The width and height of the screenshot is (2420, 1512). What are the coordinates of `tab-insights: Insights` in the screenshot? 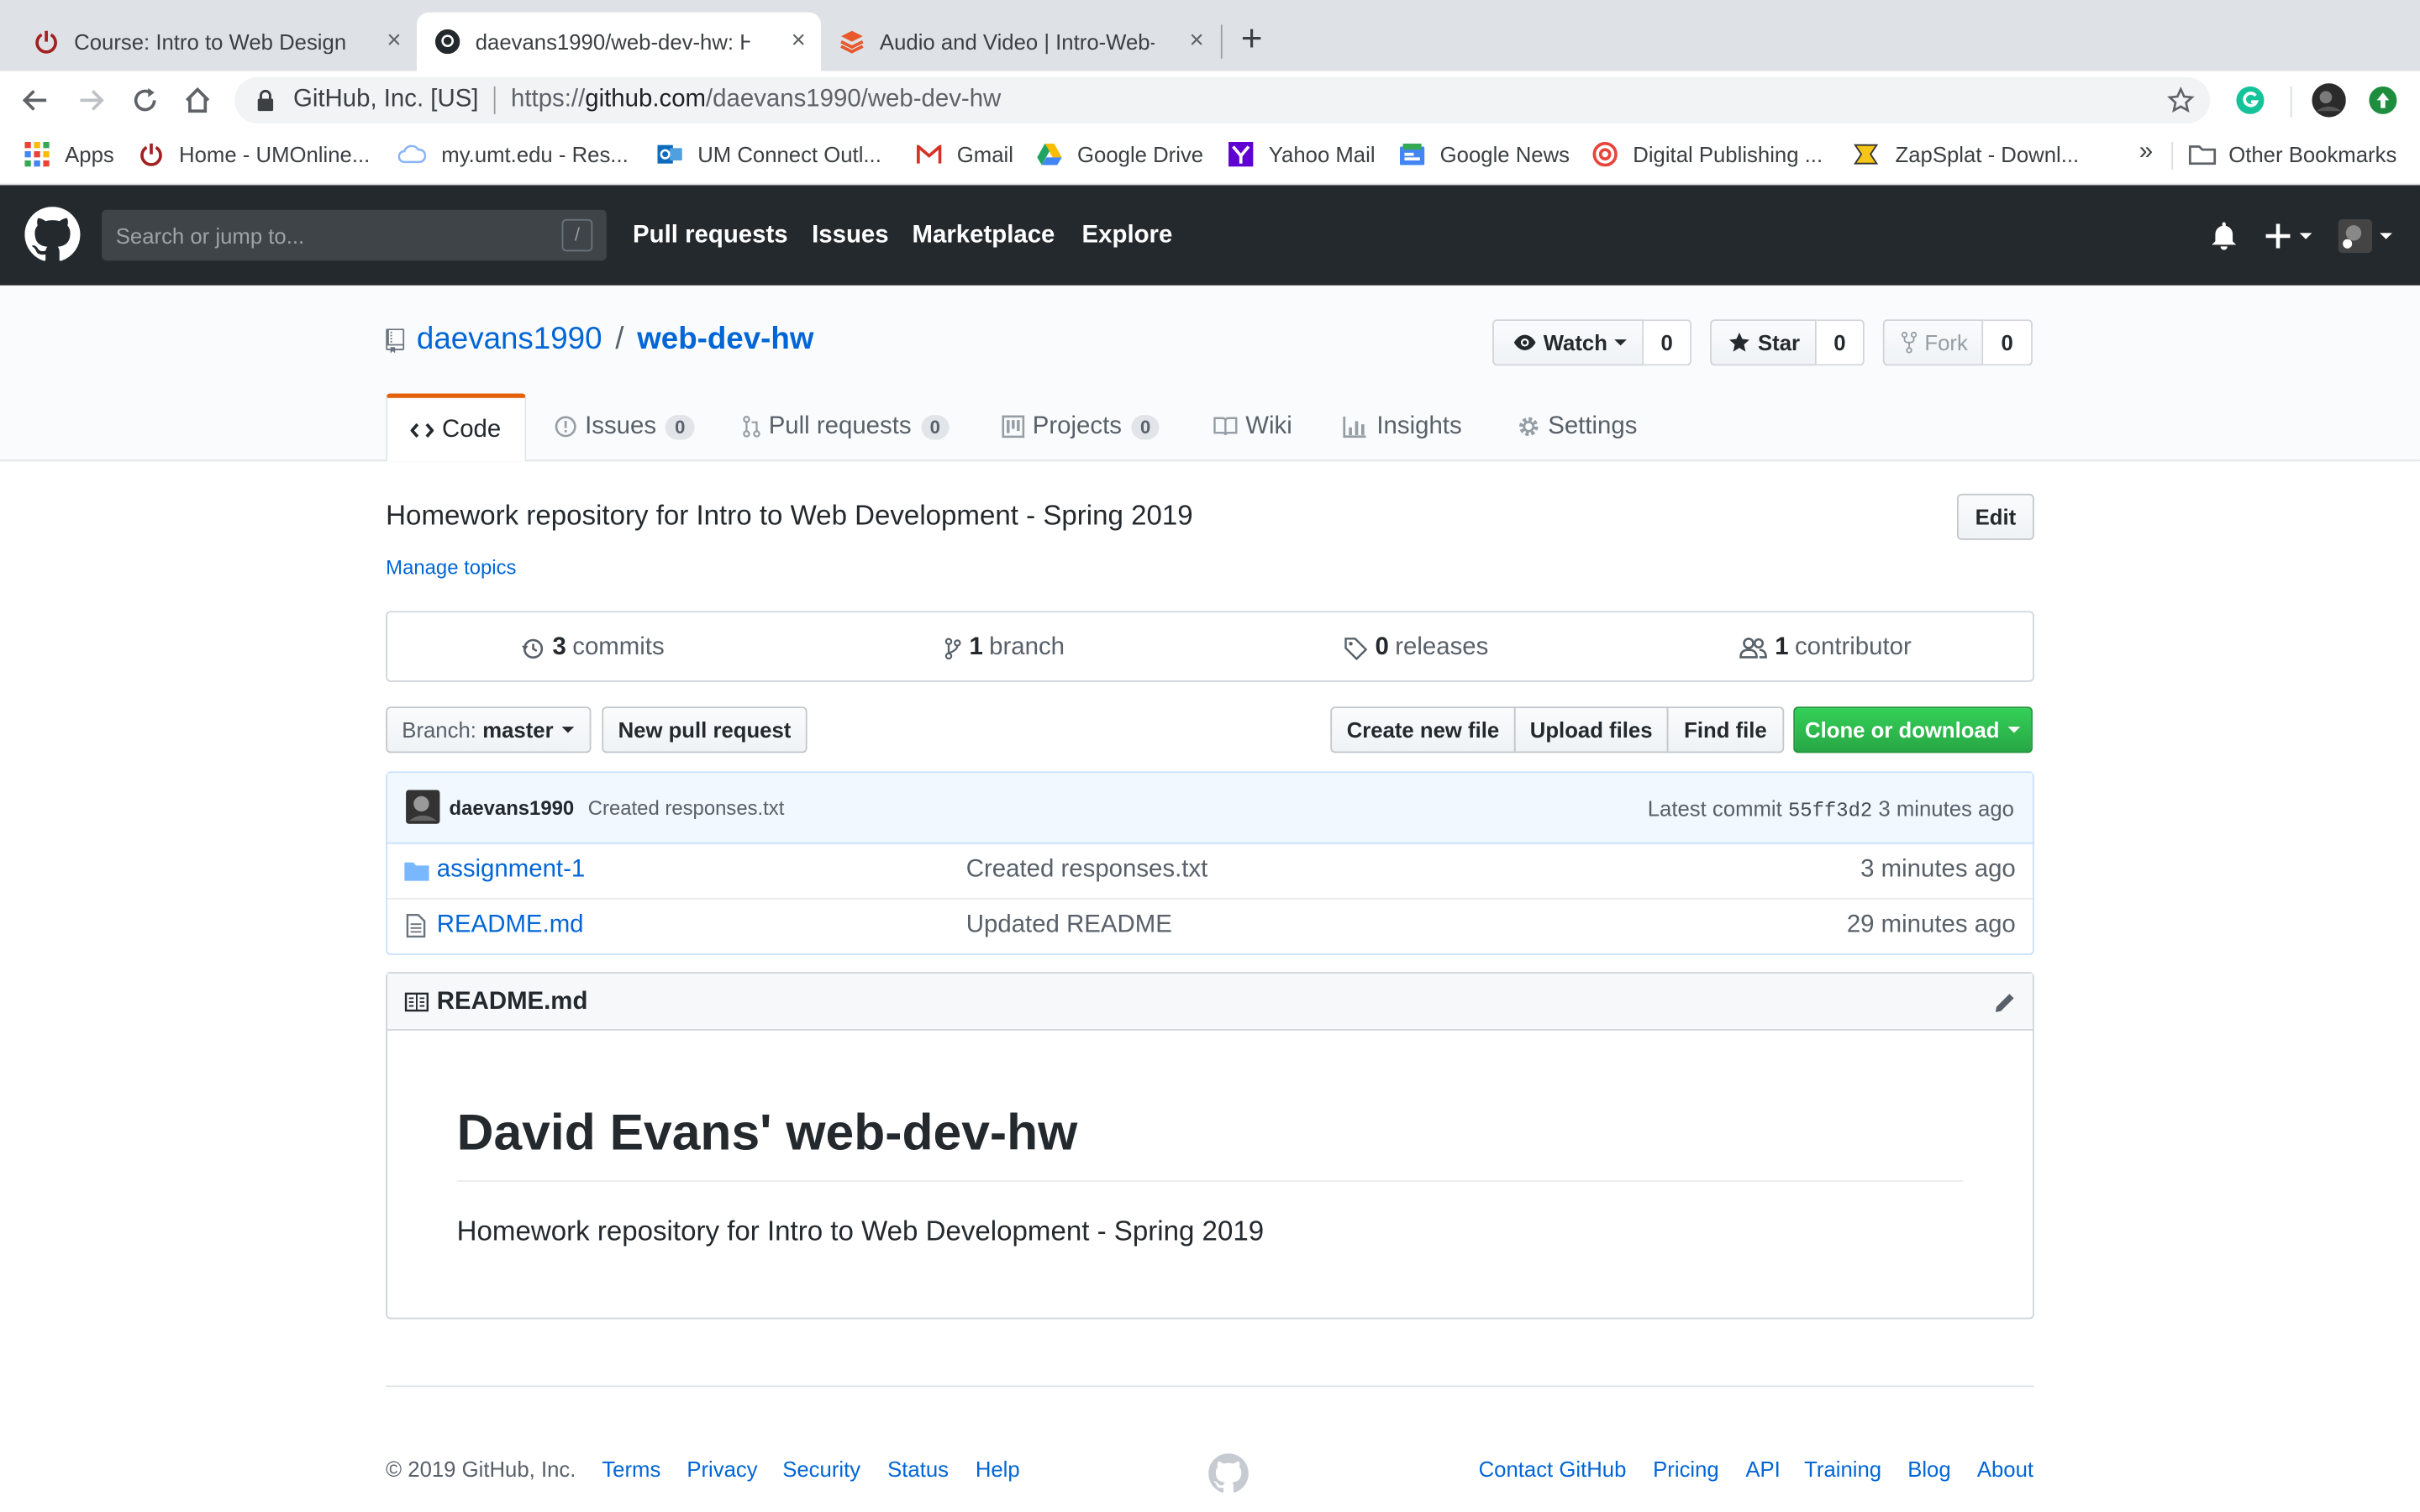 It's located at (1403, 426).